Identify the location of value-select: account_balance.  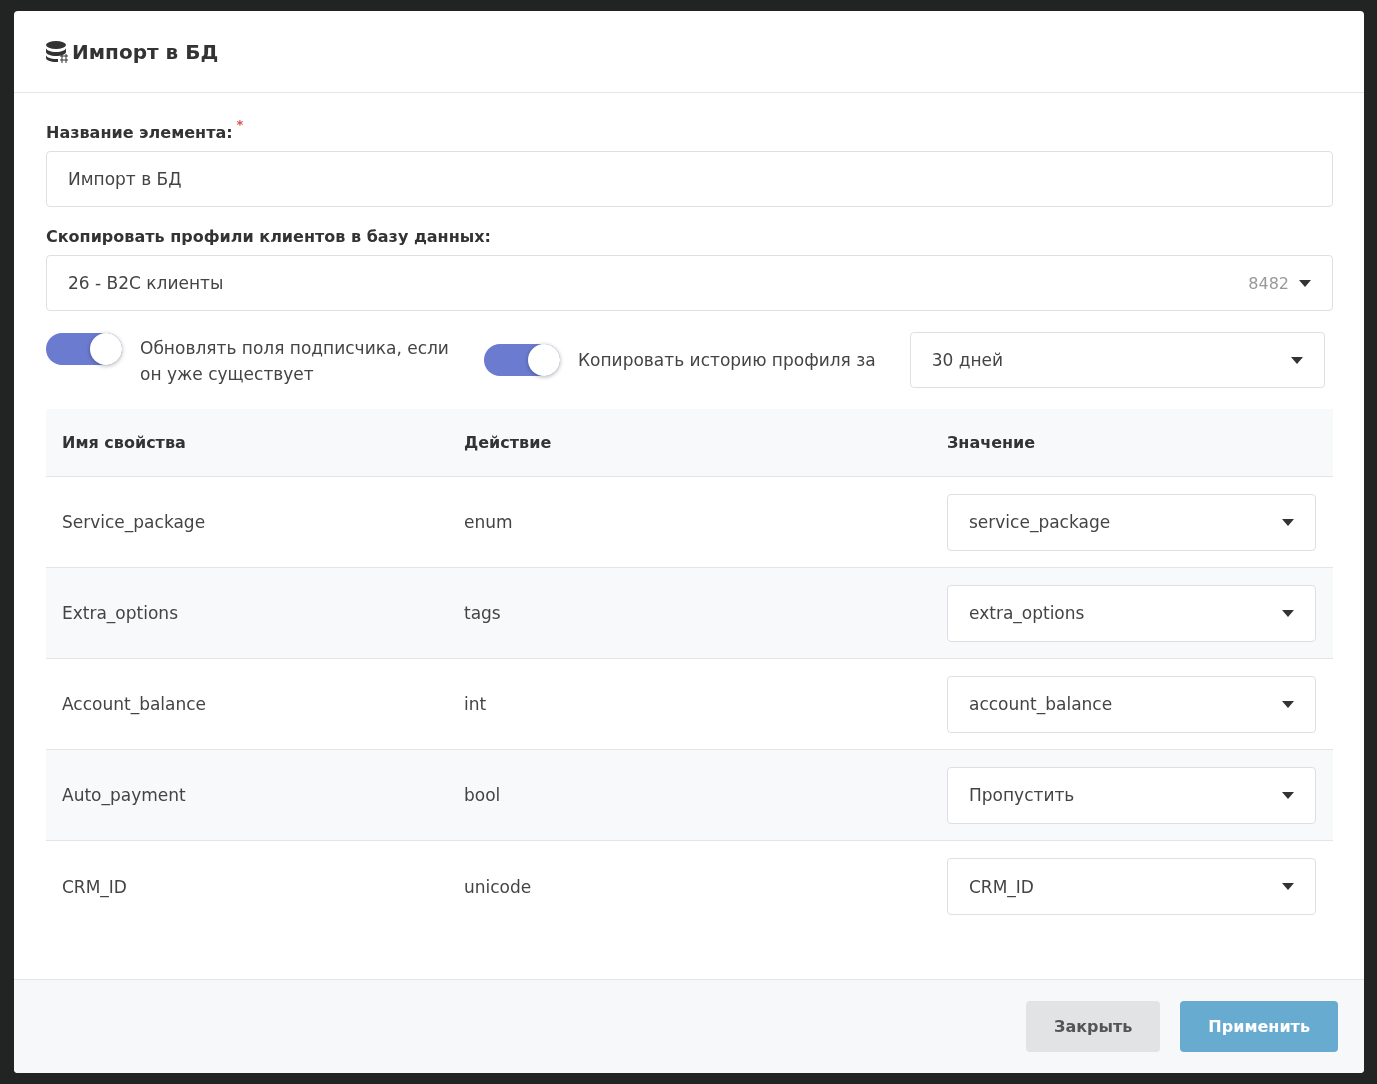
(1131, 704).